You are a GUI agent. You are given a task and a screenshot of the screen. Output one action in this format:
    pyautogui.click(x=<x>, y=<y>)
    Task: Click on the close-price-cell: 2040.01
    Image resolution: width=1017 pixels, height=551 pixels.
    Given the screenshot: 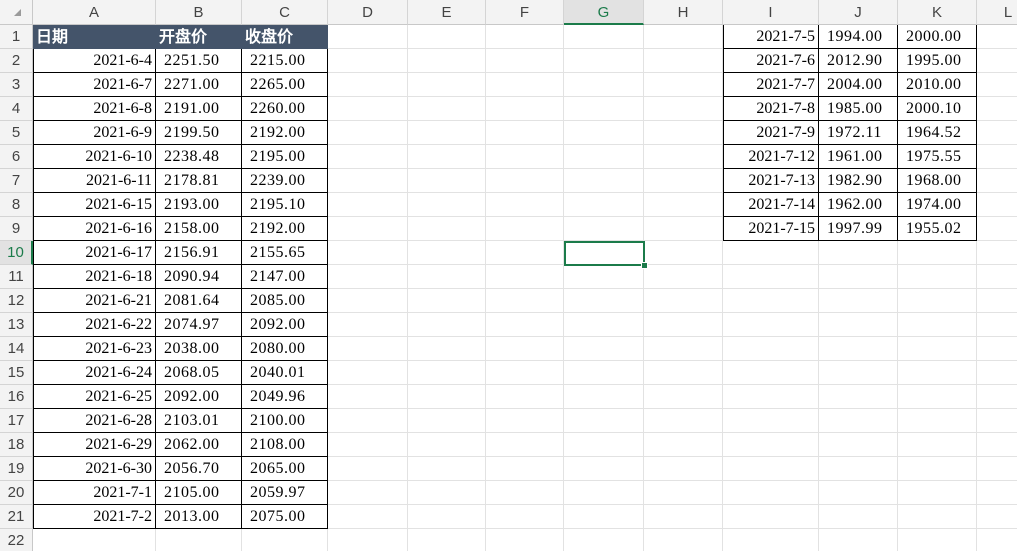 What is the action you would take?
    pyautogui.click(x=285, y=373)
    